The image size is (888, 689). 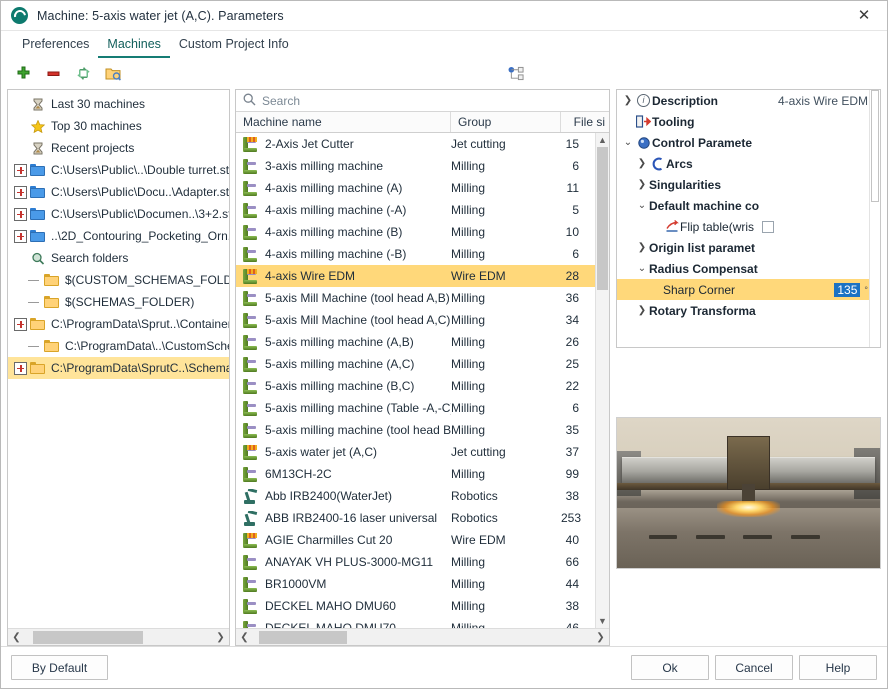 What do you see at coordinates (748, 184) in the screenshot?
I see `property-row: ❯ Singularities` at bounding box center [748, 184].